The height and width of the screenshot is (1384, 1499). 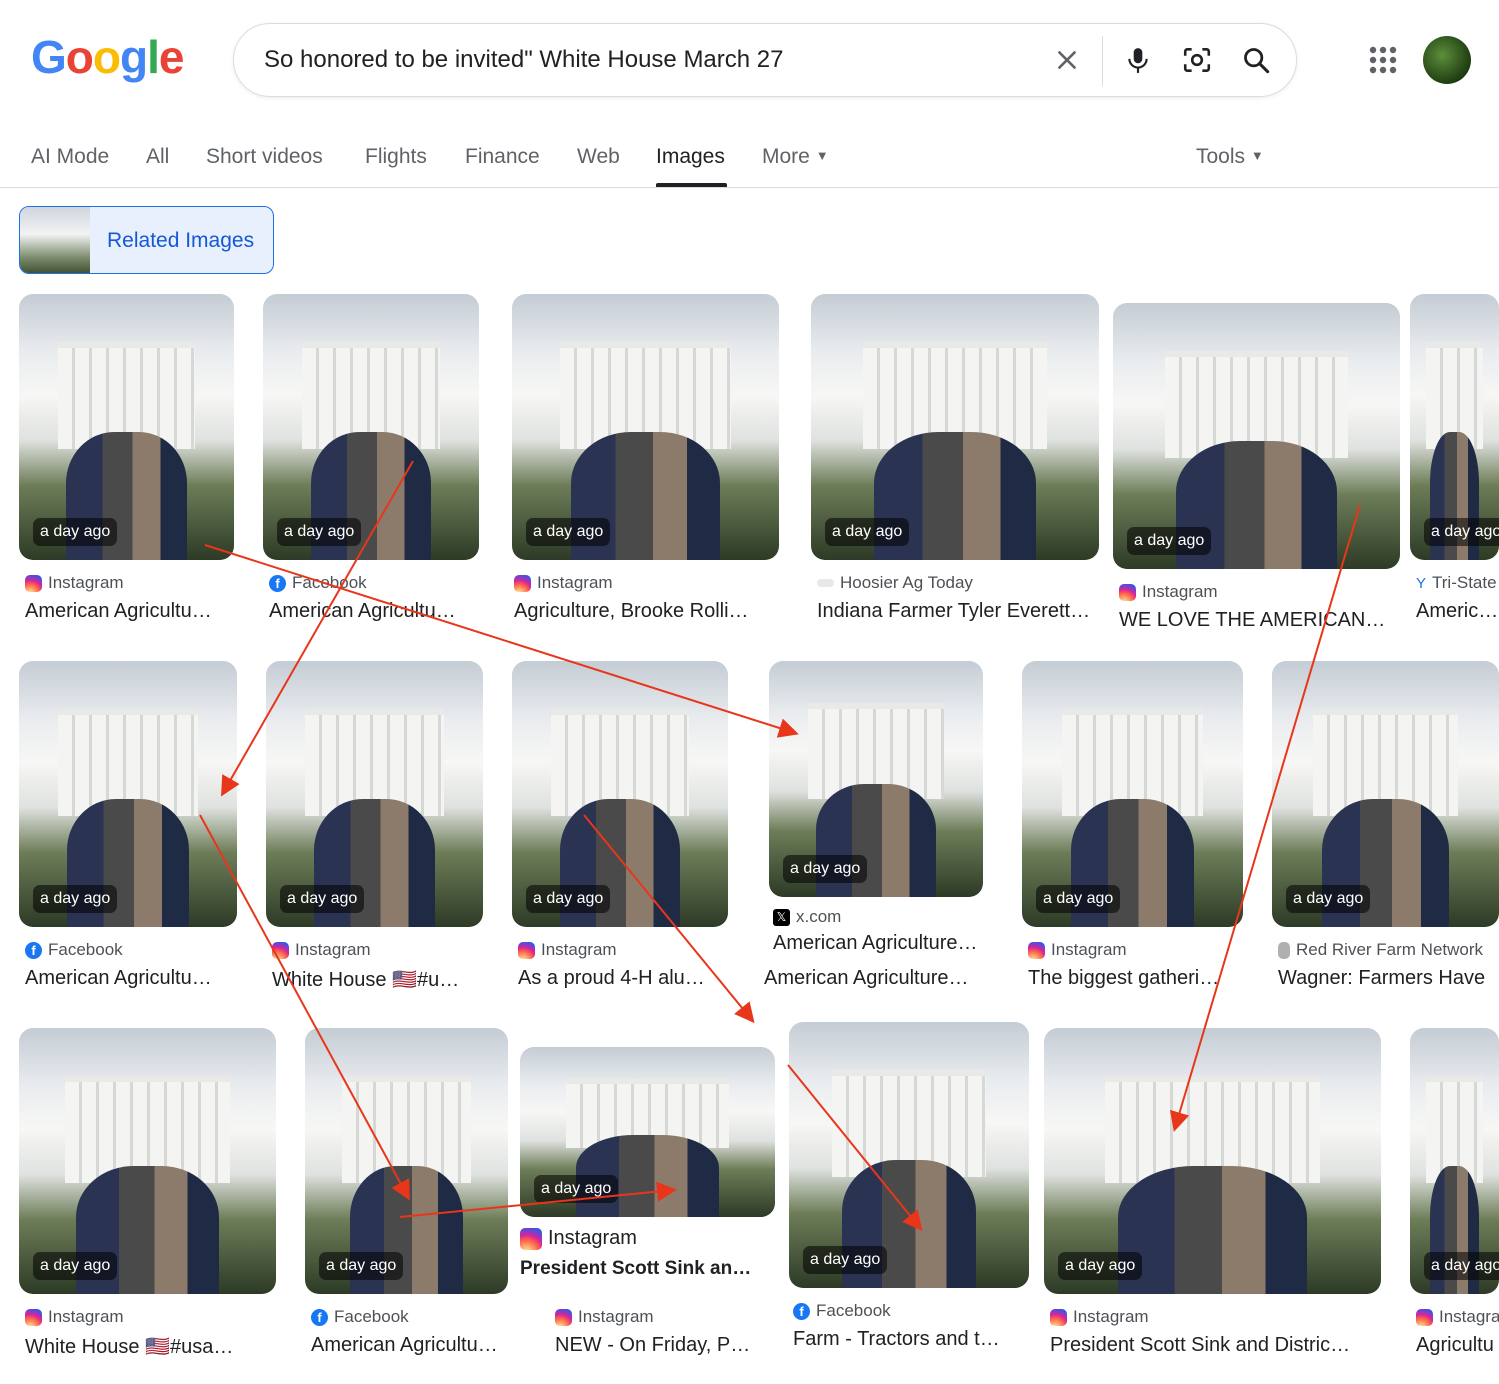 I want to click on tab-ai-mode: AI Mode, so click(x=70, y=157).